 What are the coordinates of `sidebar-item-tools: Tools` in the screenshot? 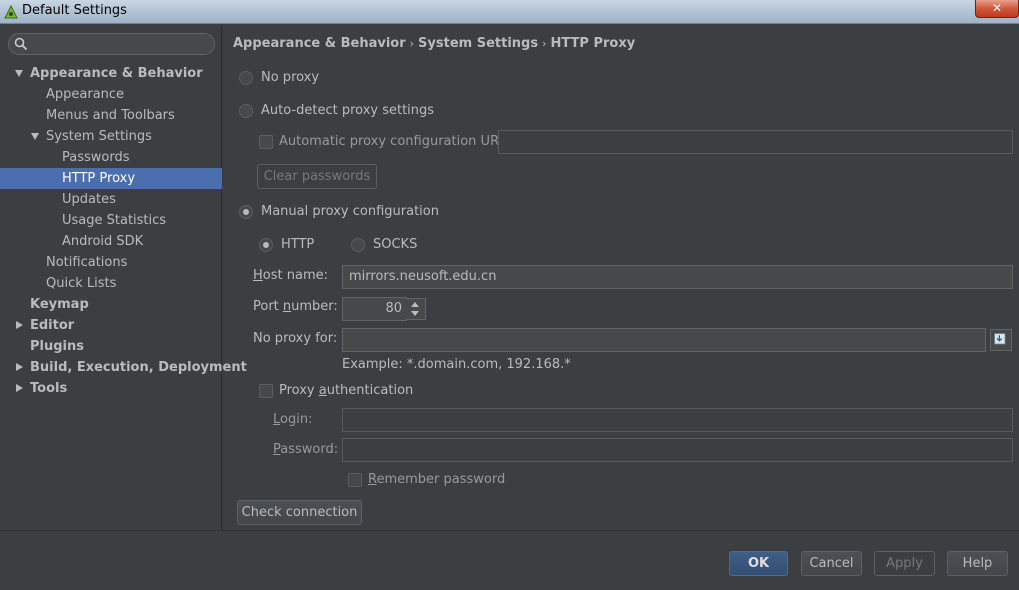 It's located at (111, 388).